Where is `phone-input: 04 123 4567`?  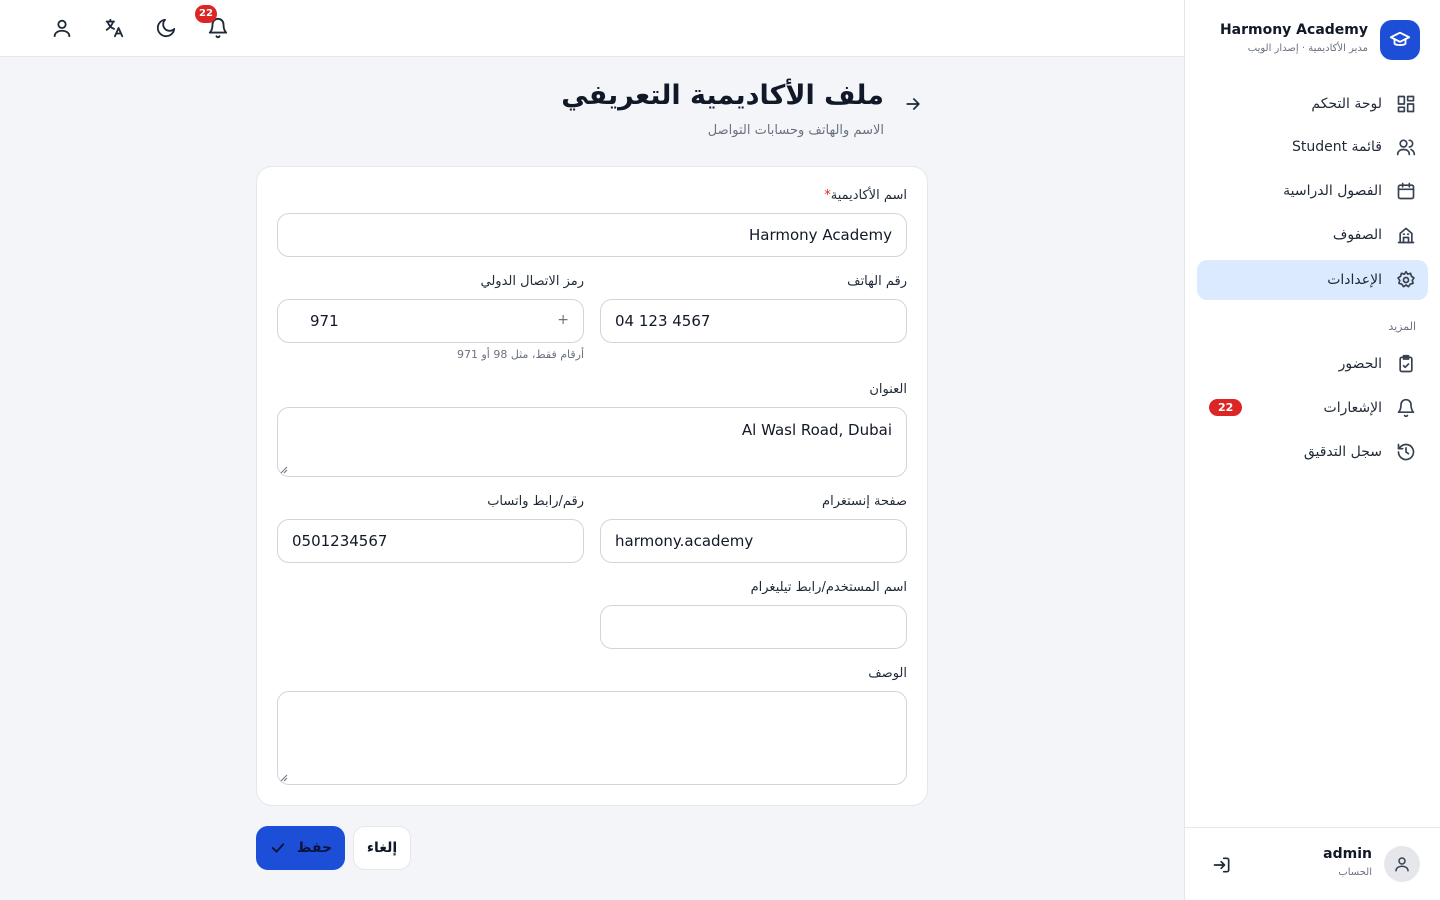
phone-input: 04 123 4567 is located at coordinates (753, 321).